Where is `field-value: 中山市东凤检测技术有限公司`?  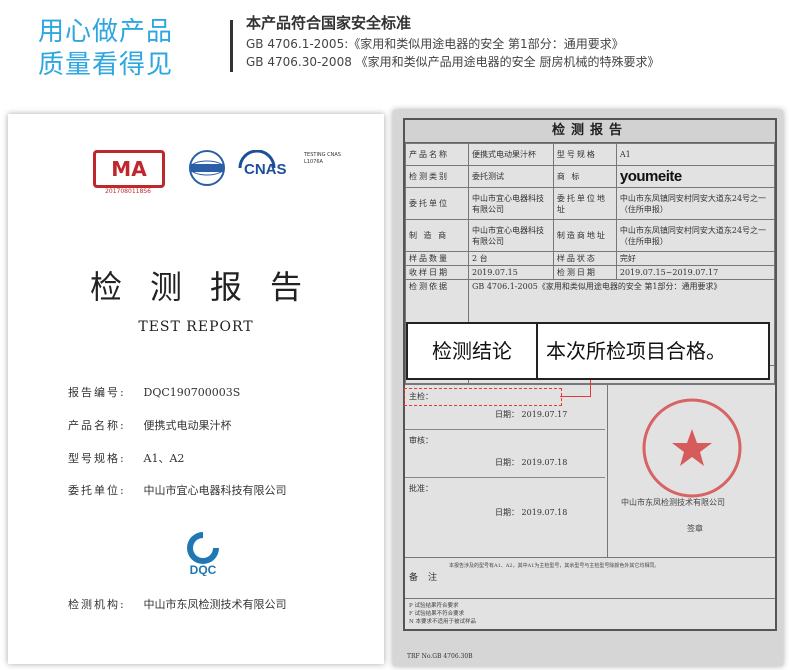
field-value: 中山市东凤检测技术有限公司 is located at coordinates (215, 604).